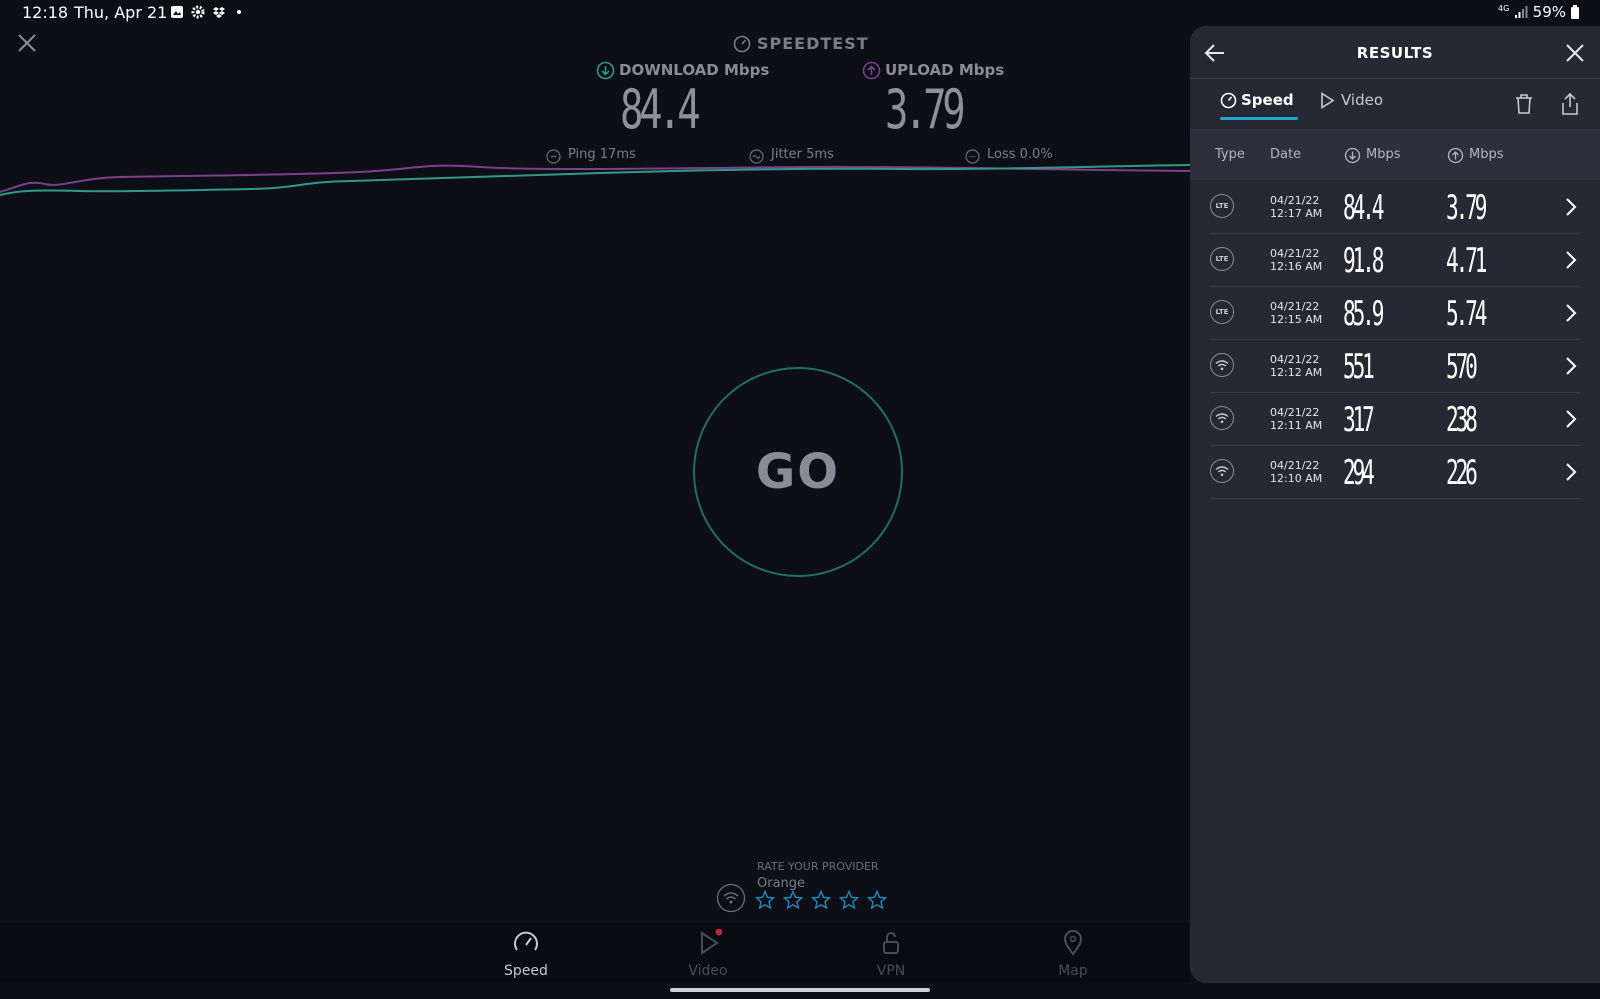 The width and height of the screenshot is (1600, 999). What do you see at coordinates (1524, 104) in the screenshot?
I see `trash-icon` at bounding box center [1524, 104].